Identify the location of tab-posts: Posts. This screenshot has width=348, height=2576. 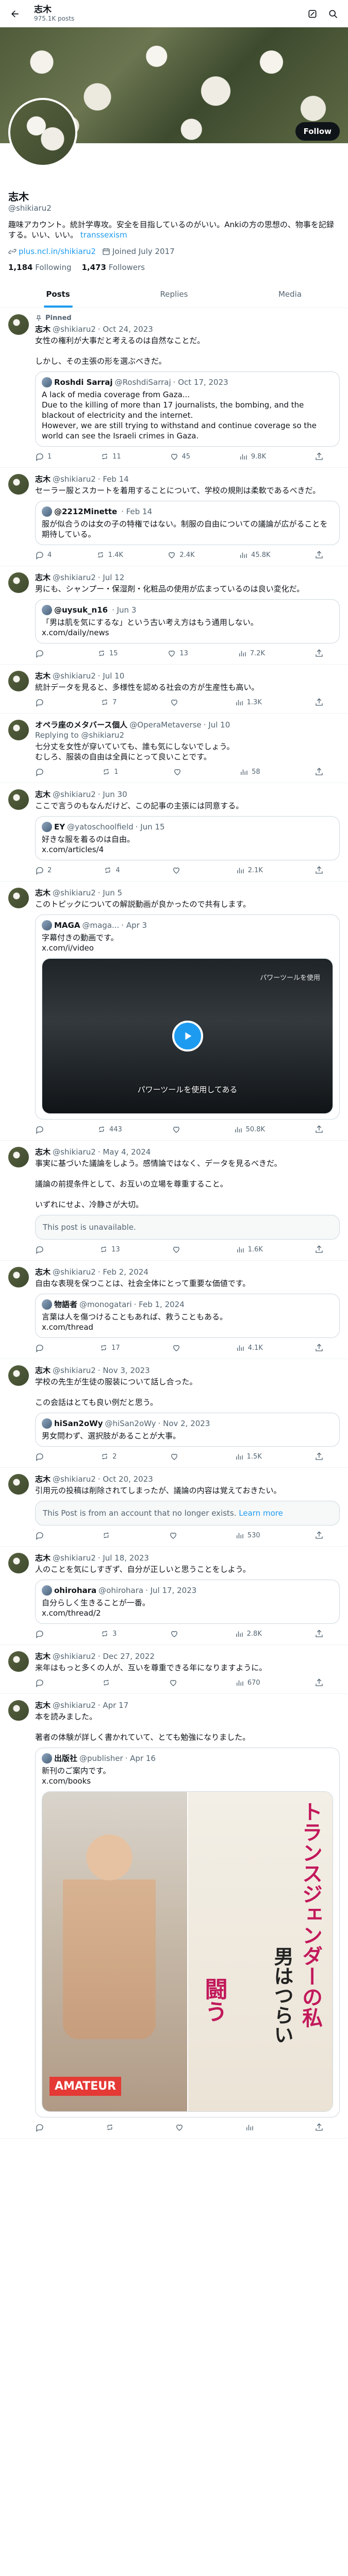
(58, 294).